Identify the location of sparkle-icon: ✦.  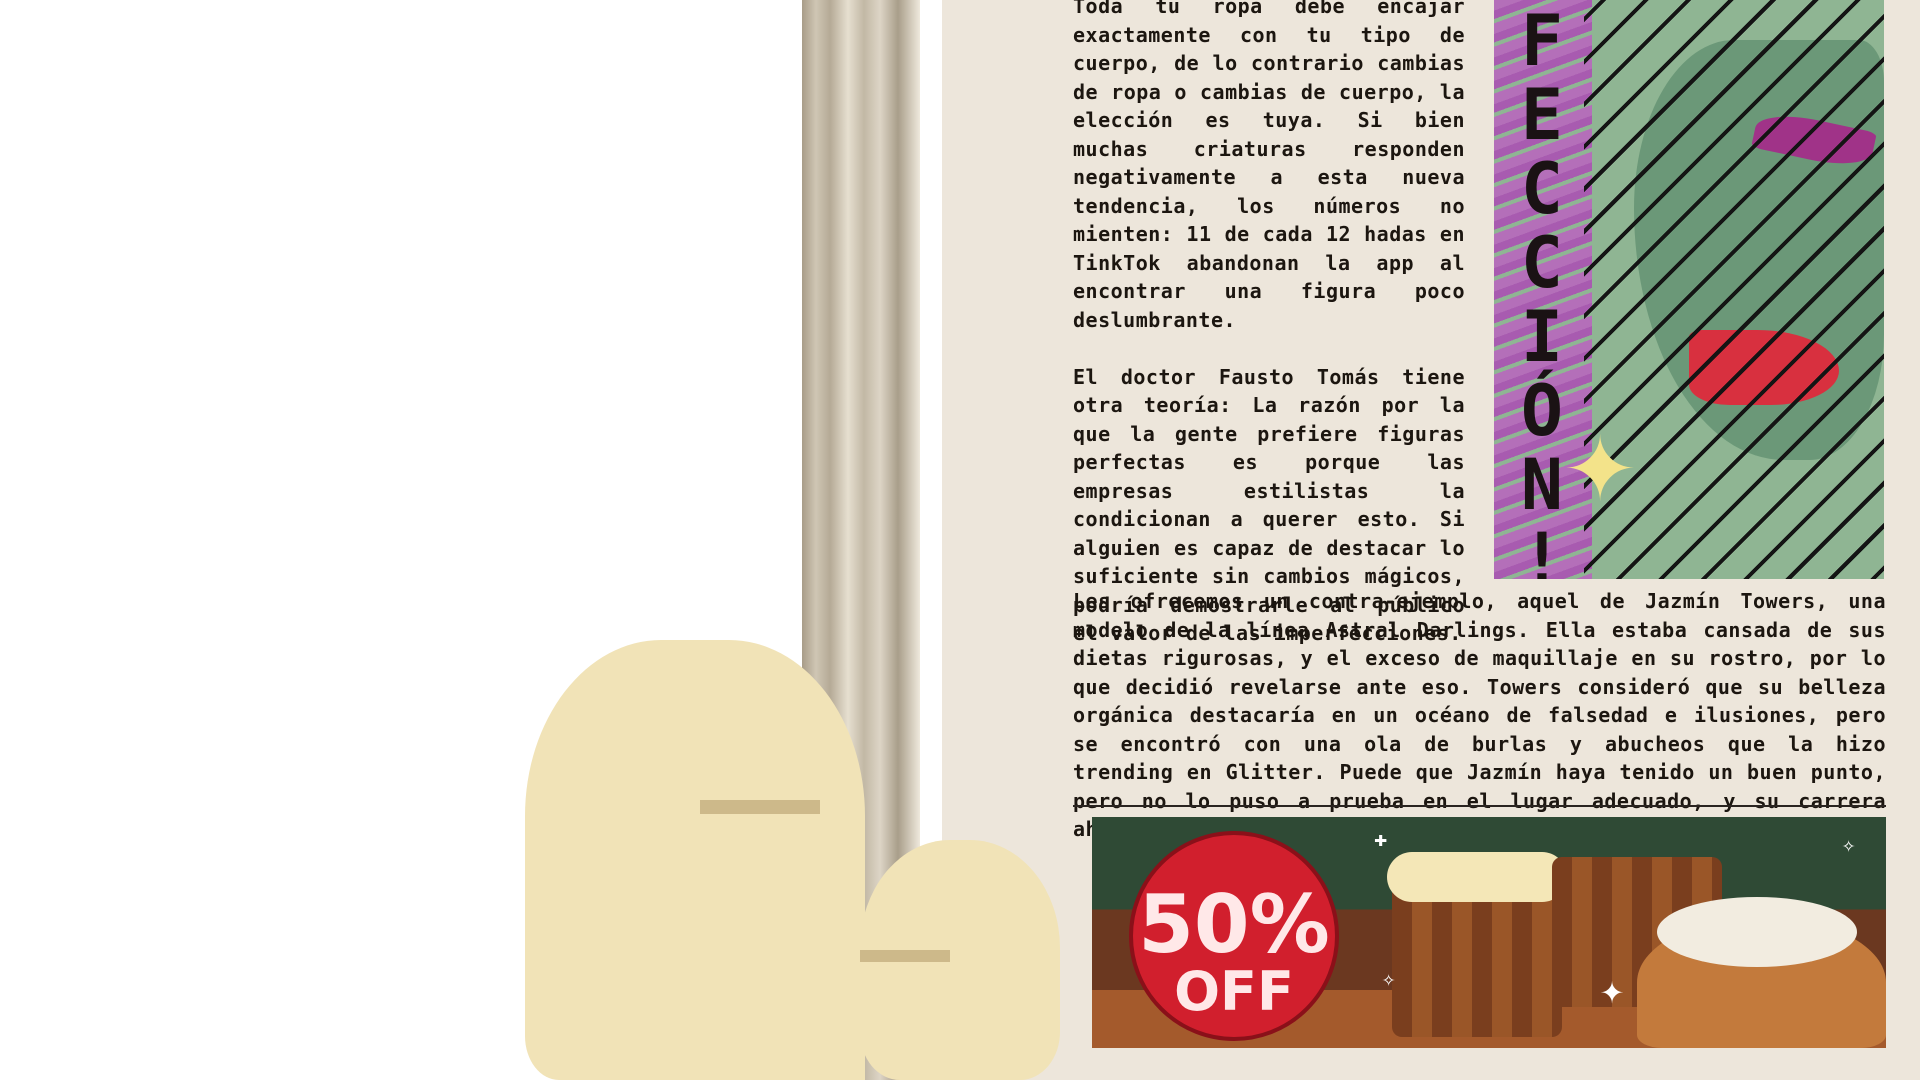
(1612, 990).